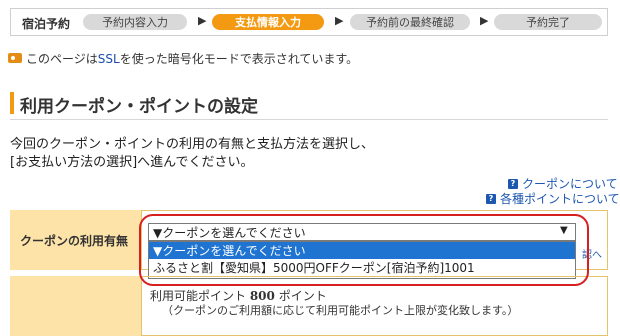 The image size is (620, 336). What do you see at coordinates (268, 22) in the screenshot?
I see `step-payment-input: 支払情報入力` at bounding box center [268, 22].